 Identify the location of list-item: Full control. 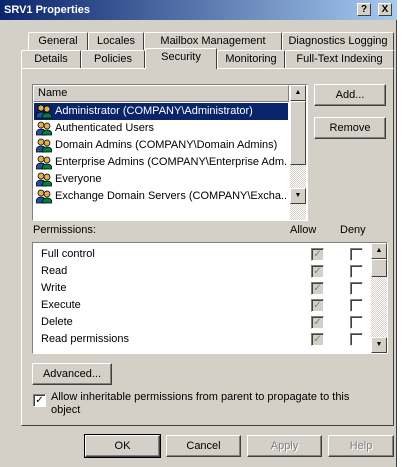
(68, 254).